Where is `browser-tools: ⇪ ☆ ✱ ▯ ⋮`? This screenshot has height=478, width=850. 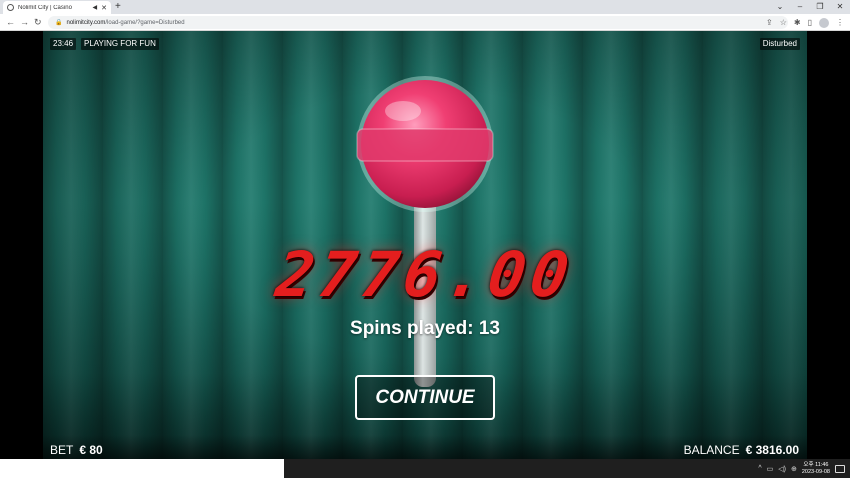
browser-tools: ⇪ ☆ ✱ ▯ ⋮ is located at coordinates (805, 22).